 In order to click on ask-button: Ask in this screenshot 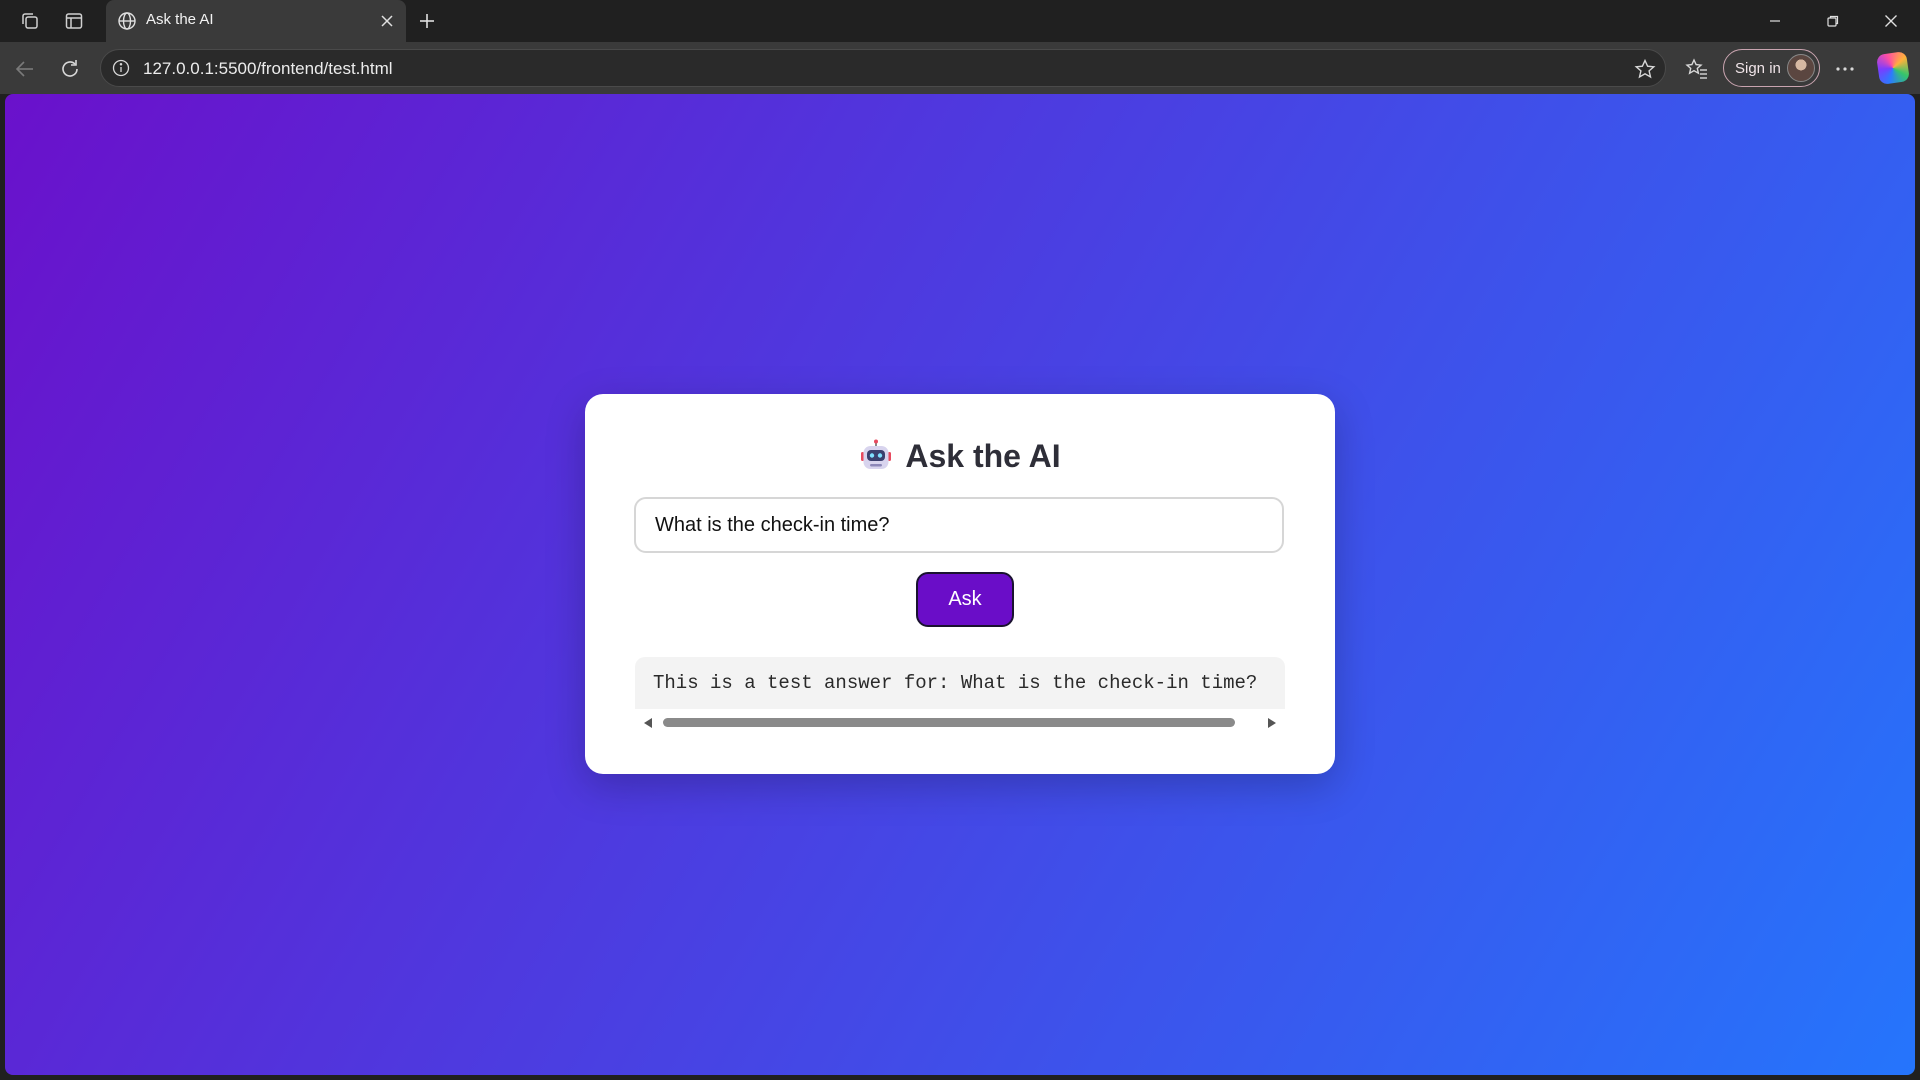, I will do `click(965, 599)`.